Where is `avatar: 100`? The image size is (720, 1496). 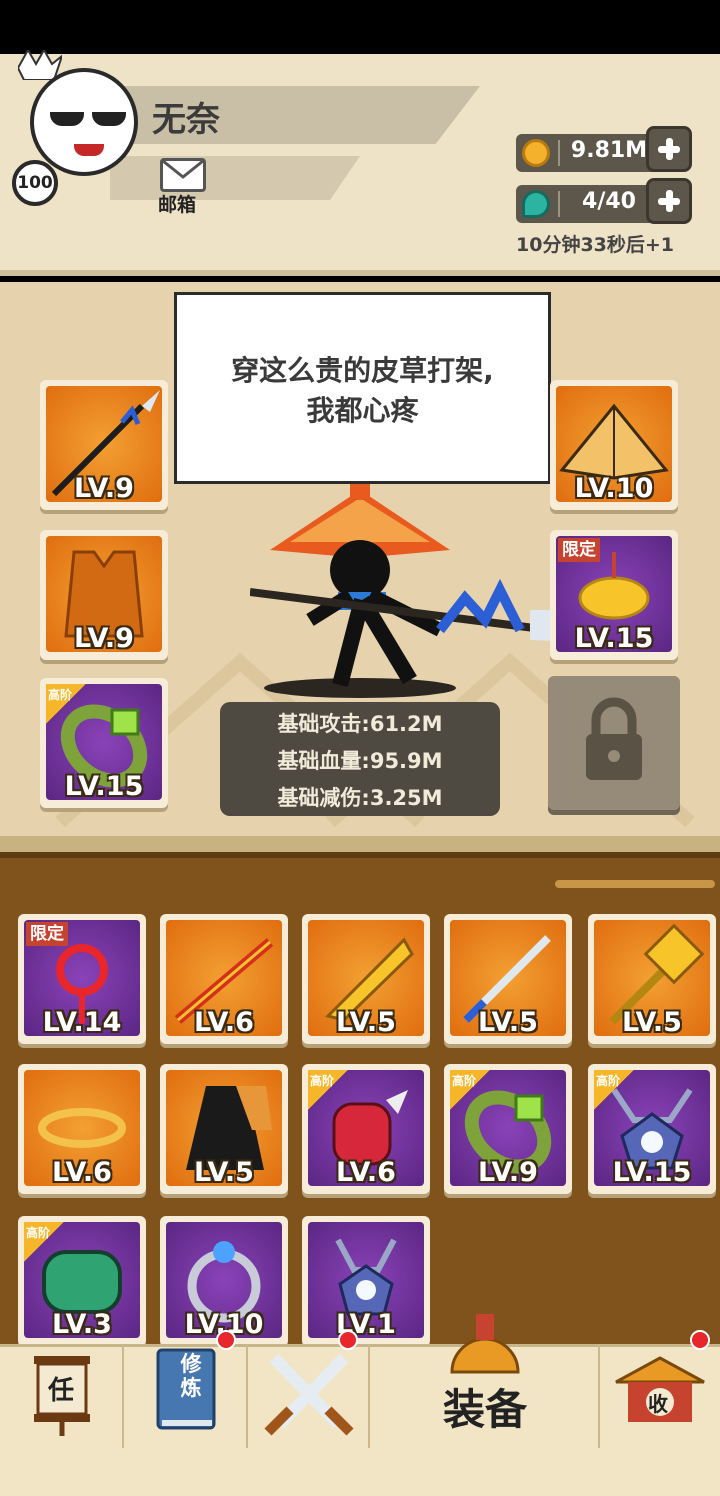
avatar: 100 is located at coordinates (82, 128).